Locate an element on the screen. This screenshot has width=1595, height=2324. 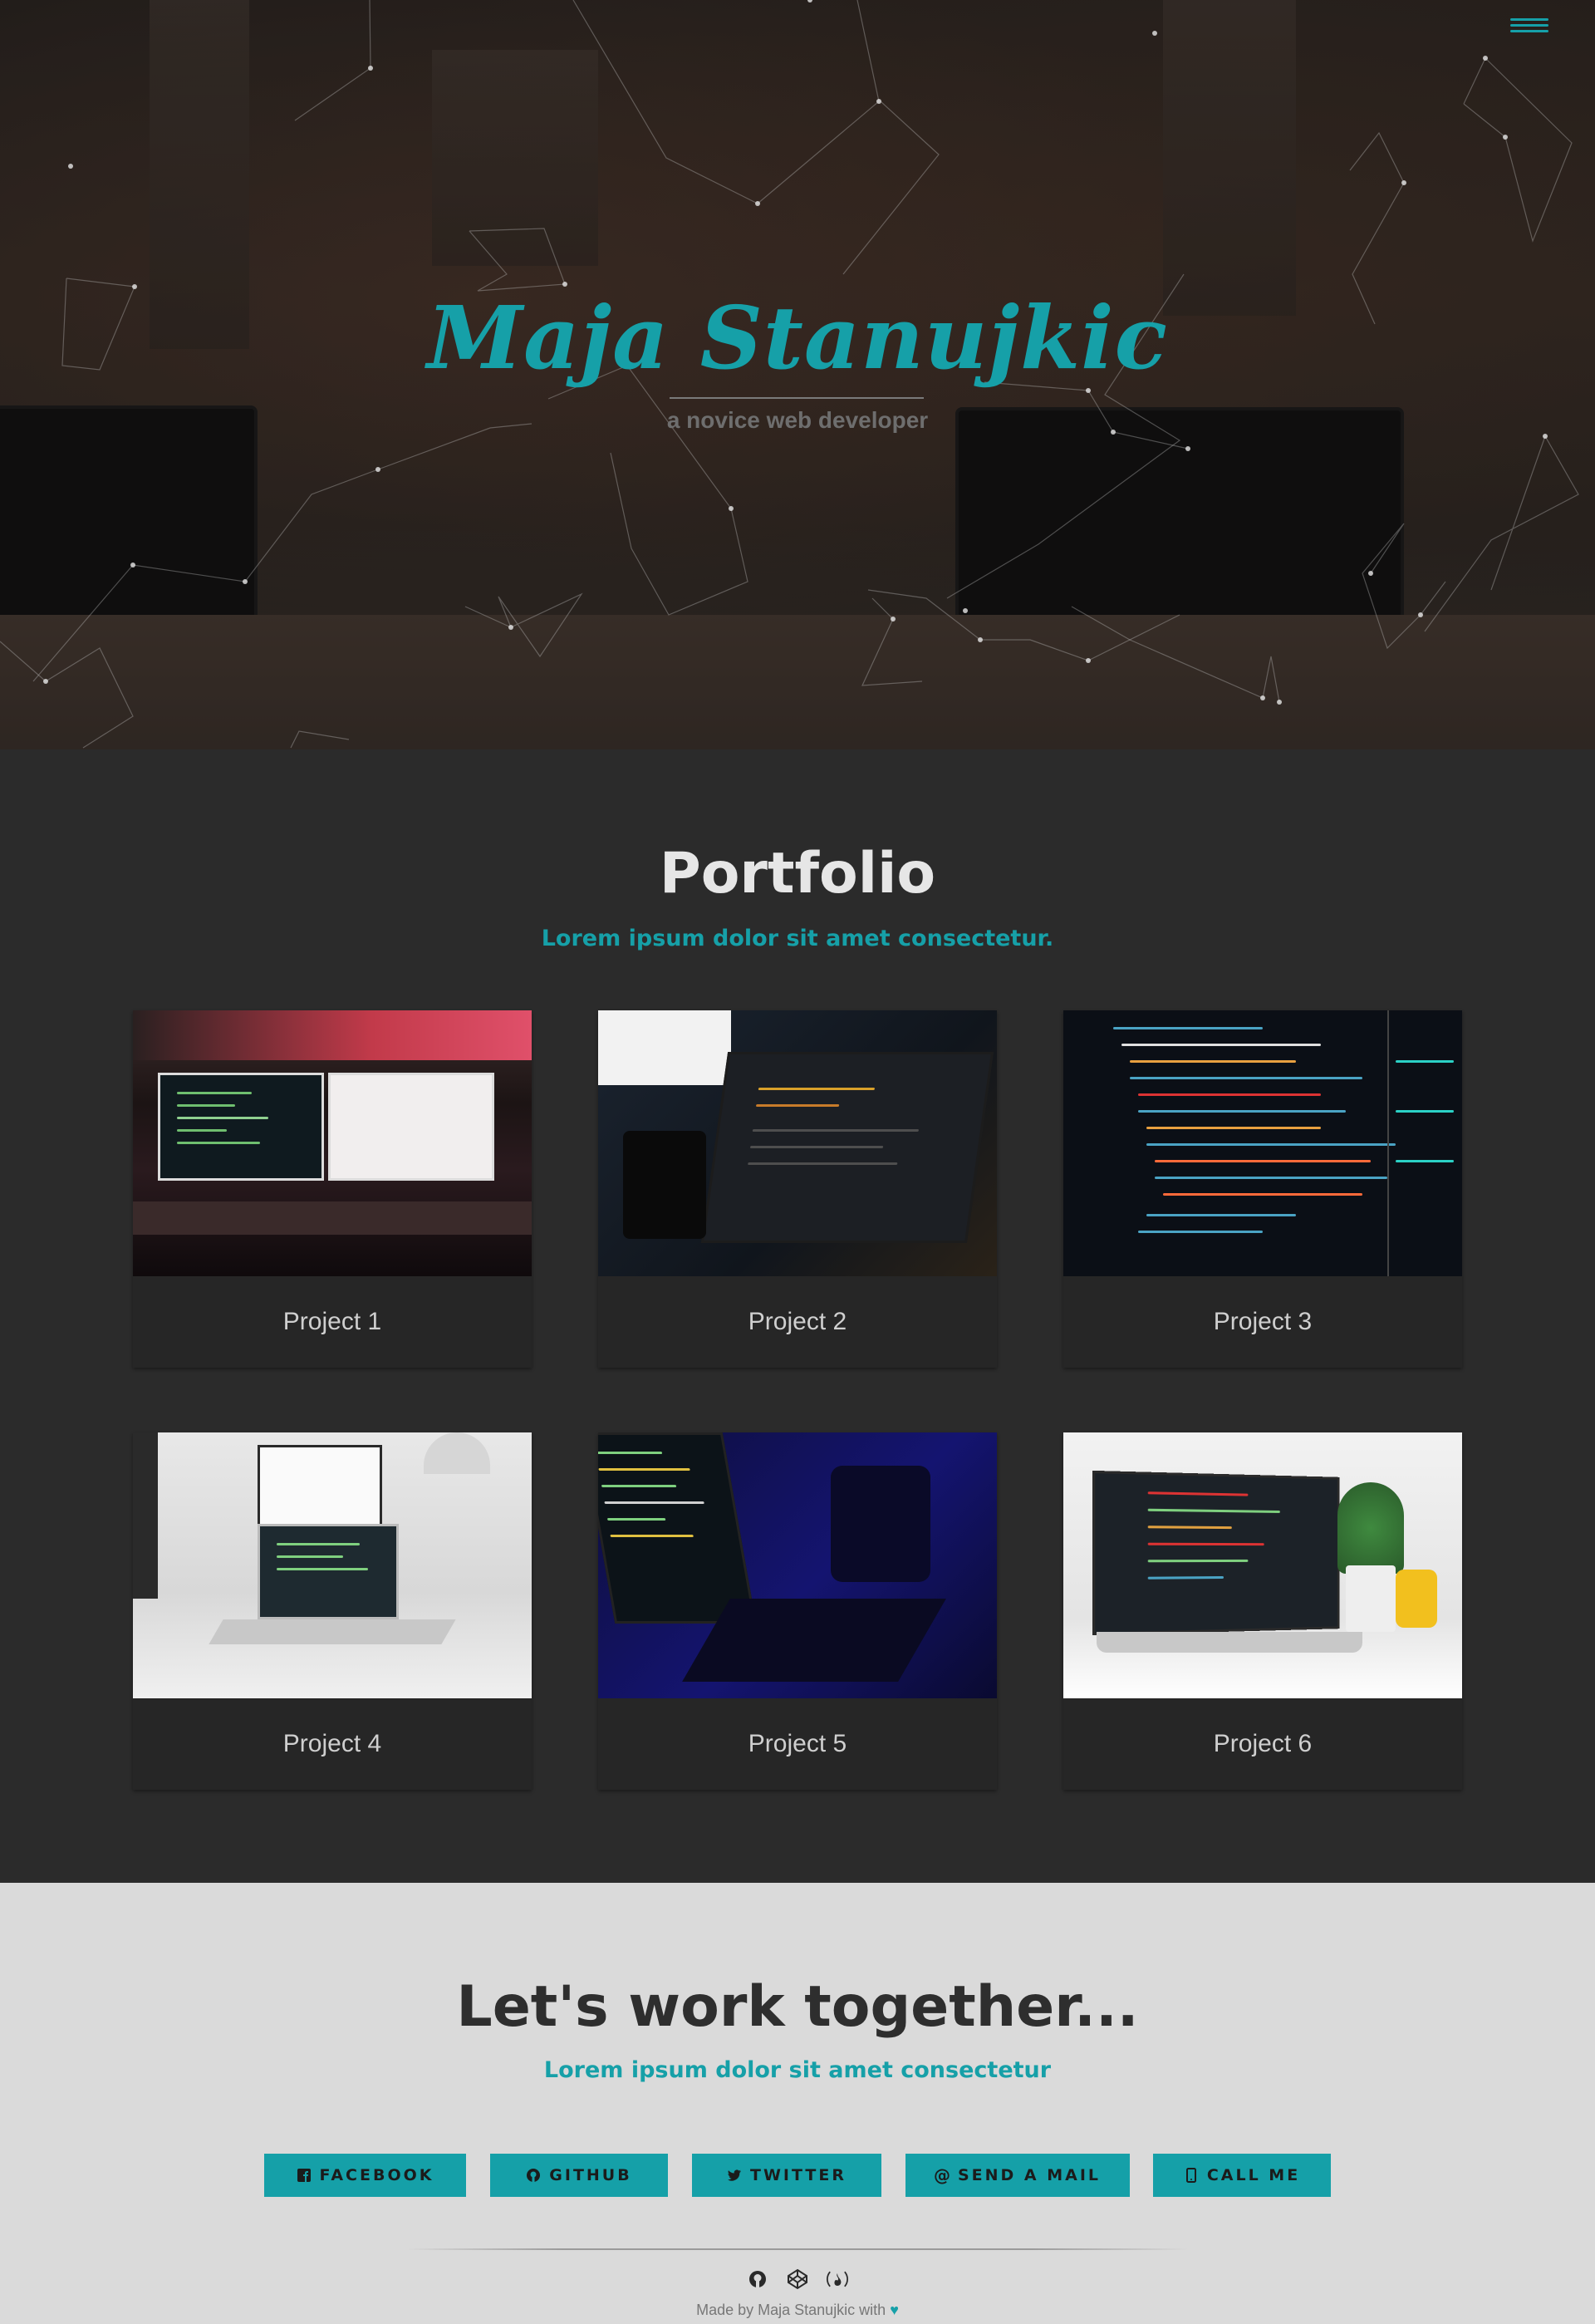
project-card: Project 5 is located at coordinates (797, 1611).